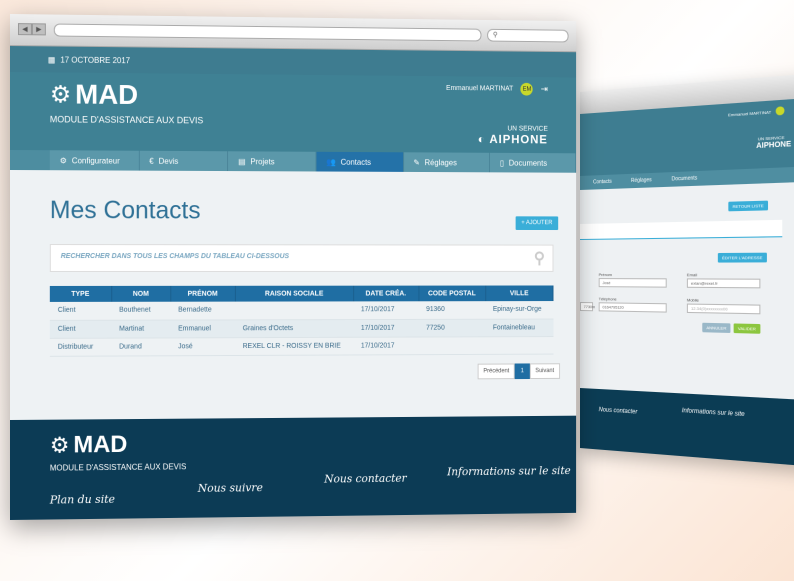  What do you see at coordinates (482, 139) in the screenshot?
I see `aiphone-logo-icon: ◐` at bounding box center [482, 139].